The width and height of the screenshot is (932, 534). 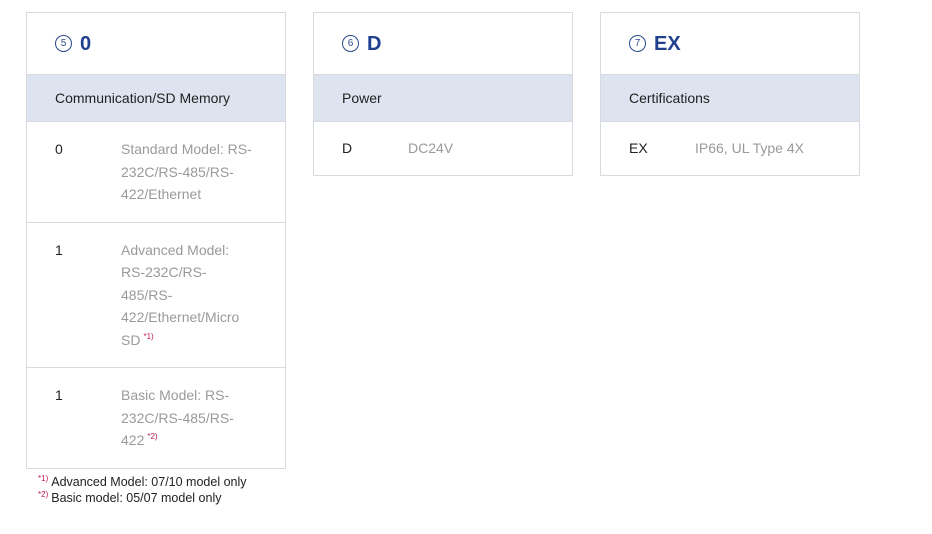 I want to click on card-header: 6 D, so click(x=443, y=44).